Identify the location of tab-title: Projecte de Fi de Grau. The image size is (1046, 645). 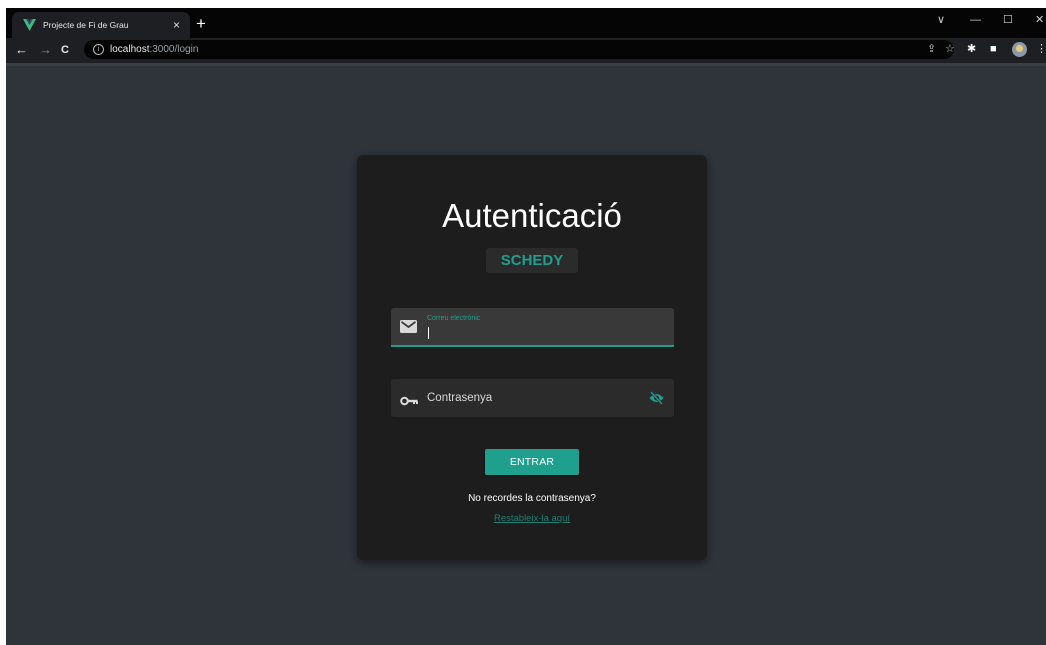
(86, 25).